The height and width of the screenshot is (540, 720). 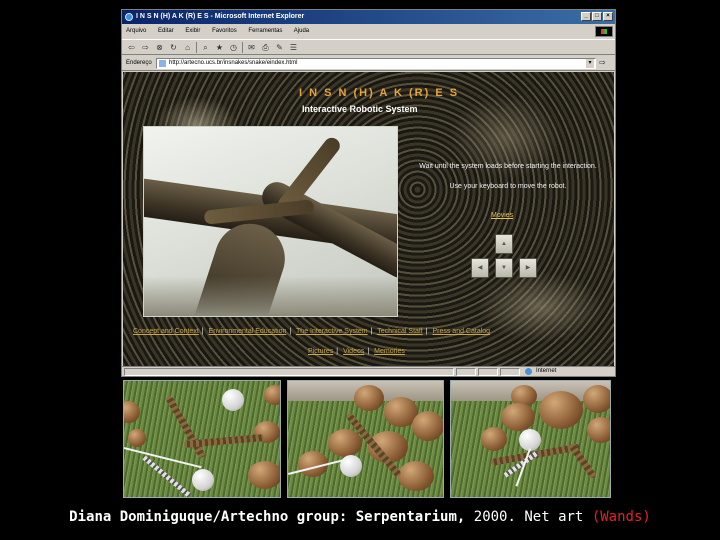 I want to click on print-icon: ⎙, so click(x=265, y=47).